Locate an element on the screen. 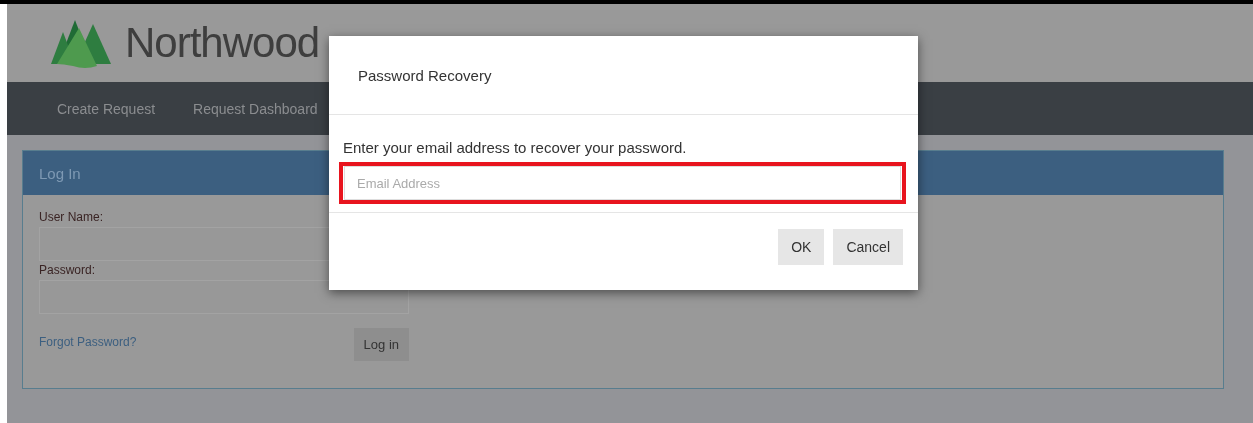 The height and width of the screenshot is (423, 1253). panel-title: Log In is located at coordinates (60, 173).